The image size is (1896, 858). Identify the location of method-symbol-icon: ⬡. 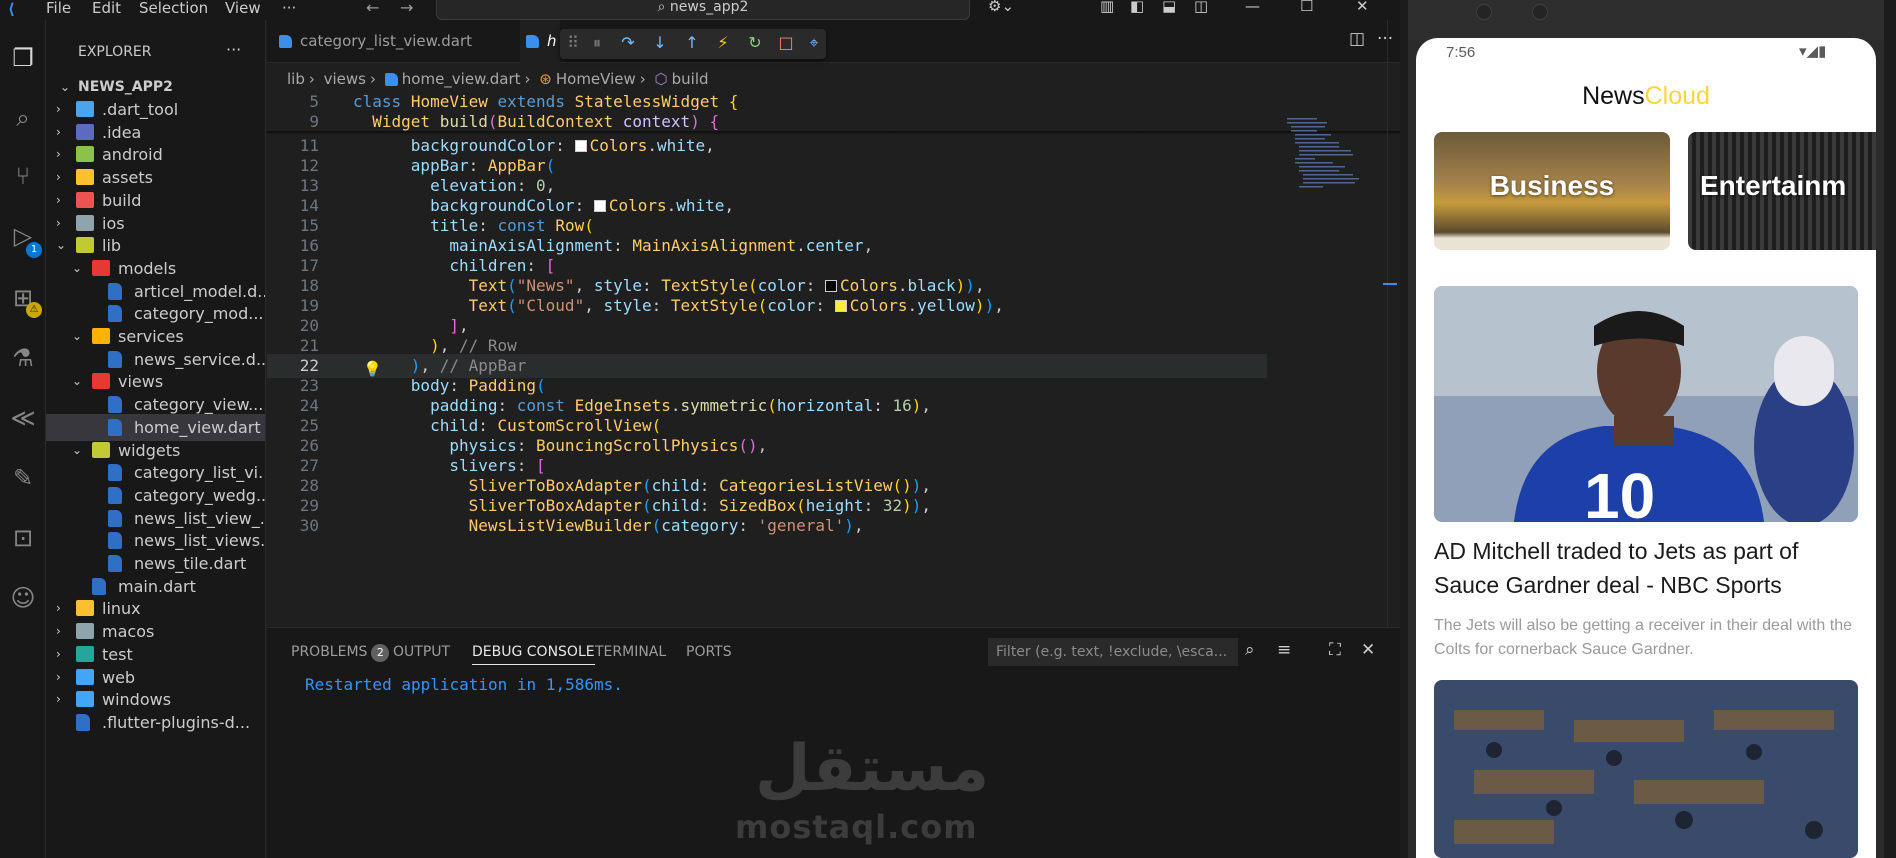
(661, 79).